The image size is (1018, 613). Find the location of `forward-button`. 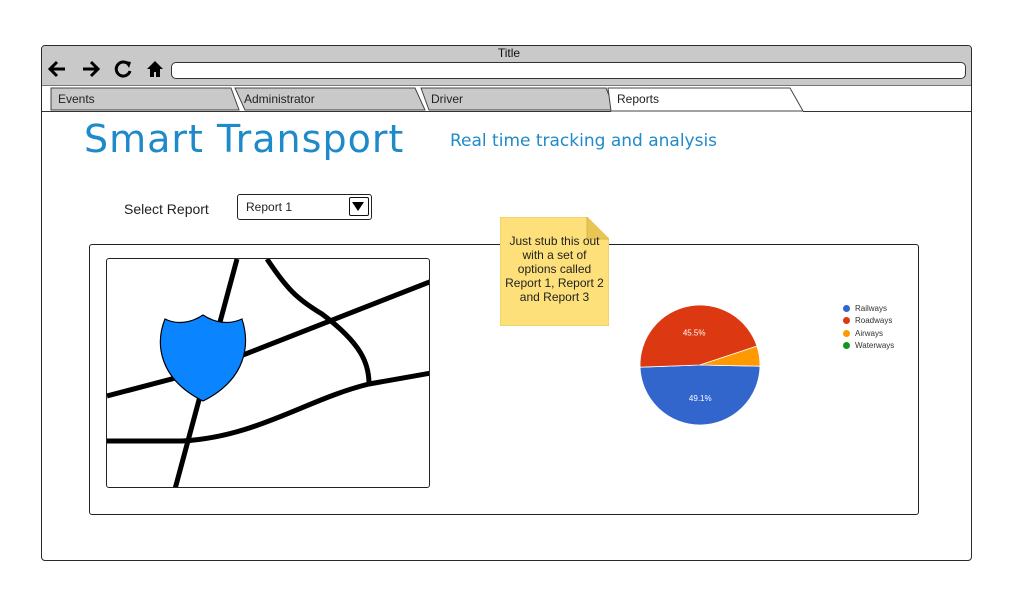

forward-button is located at coordinates (91, 69).